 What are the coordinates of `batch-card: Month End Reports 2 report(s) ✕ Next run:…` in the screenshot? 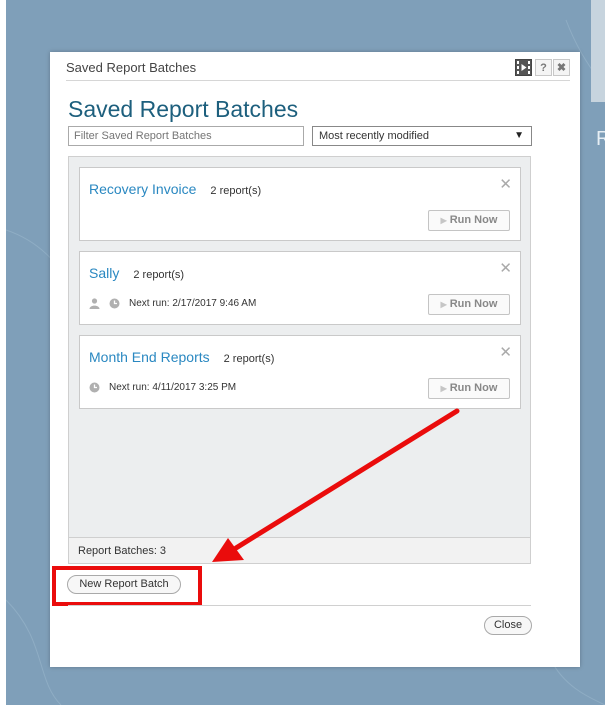 It's located at (300, 372).